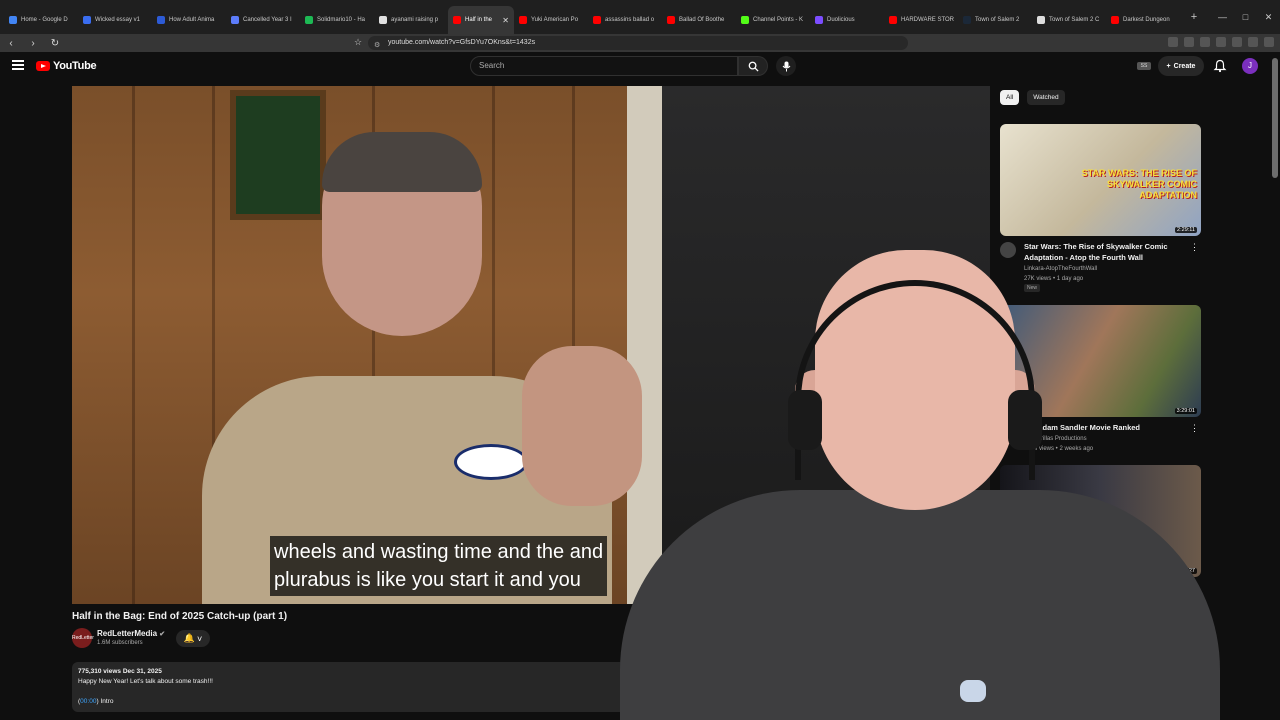 This screenshot has width=1280, height=720. What do you see at coordinates (18, 65) in the screenshot?
I see `menu-icon` at bounding box center [18, 65].